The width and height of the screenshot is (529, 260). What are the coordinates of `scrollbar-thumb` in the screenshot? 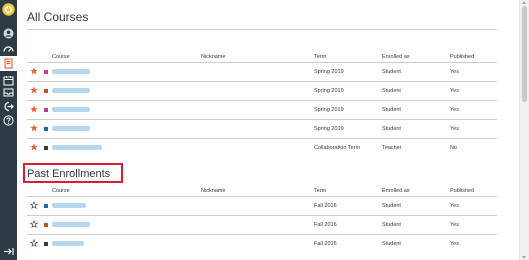 It's located at (524, 54).